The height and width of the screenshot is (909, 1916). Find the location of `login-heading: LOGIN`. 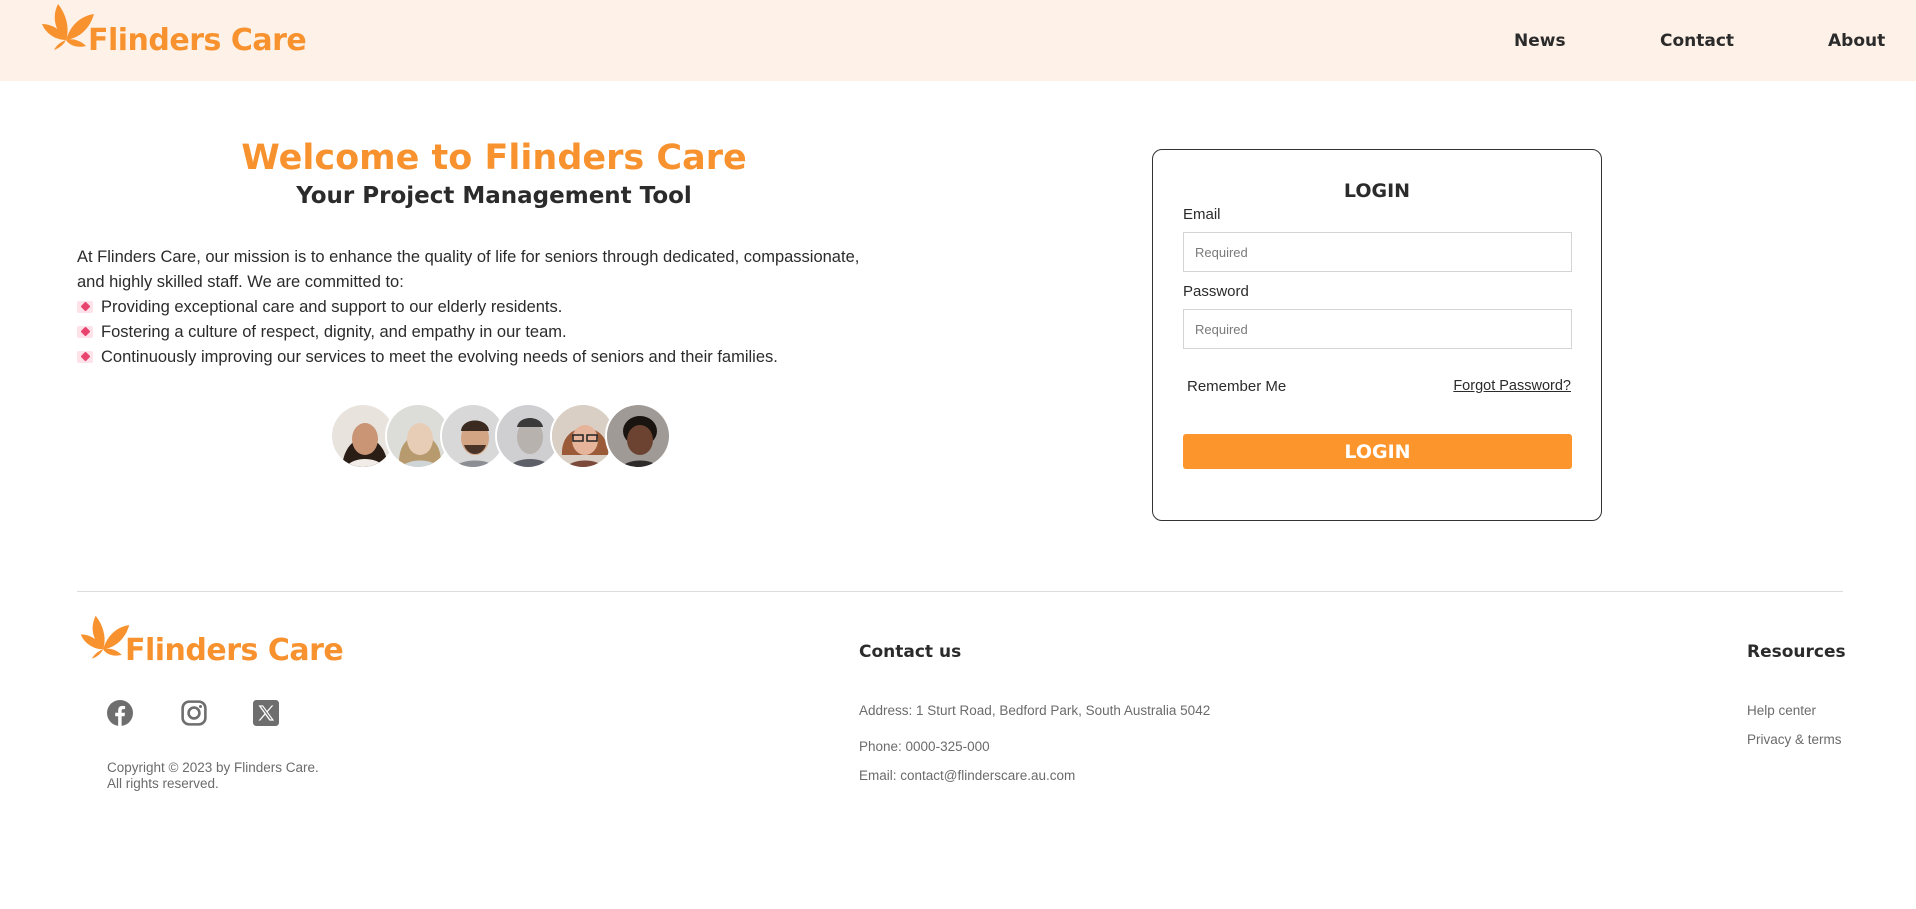

login-heading: LOGIN is located at coordinates (1377, 191).